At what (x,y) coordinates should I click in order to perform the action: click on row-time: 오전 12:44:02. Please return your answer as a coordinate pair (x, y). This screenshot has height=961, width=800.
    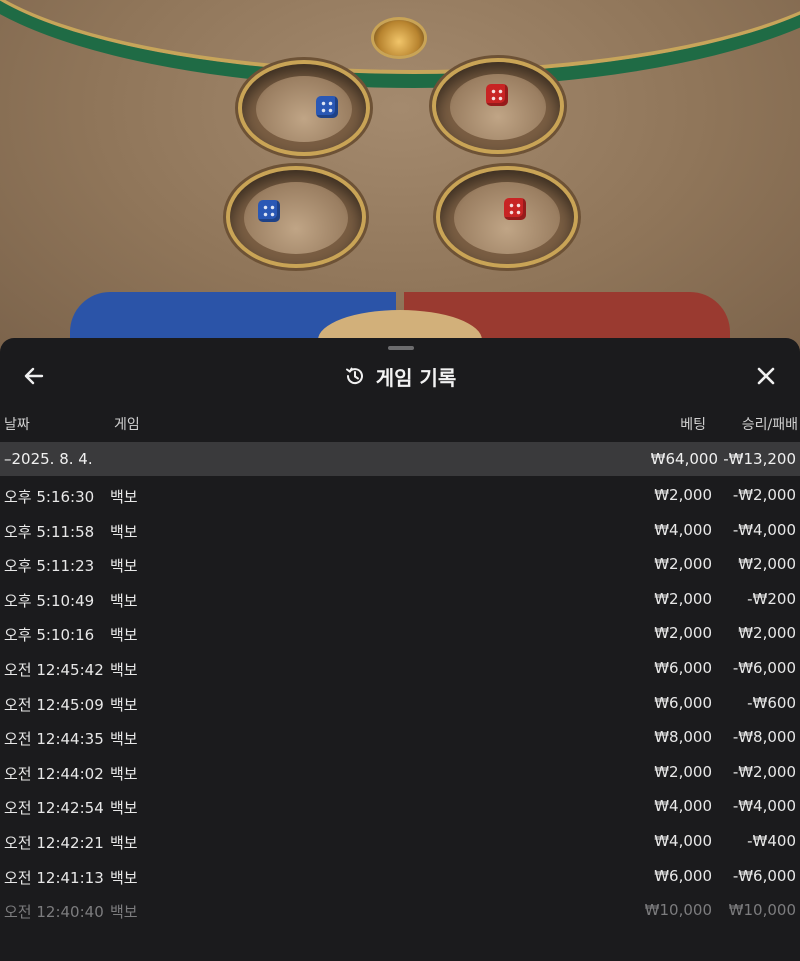
    Looking at the image, I should click on (54, 773).